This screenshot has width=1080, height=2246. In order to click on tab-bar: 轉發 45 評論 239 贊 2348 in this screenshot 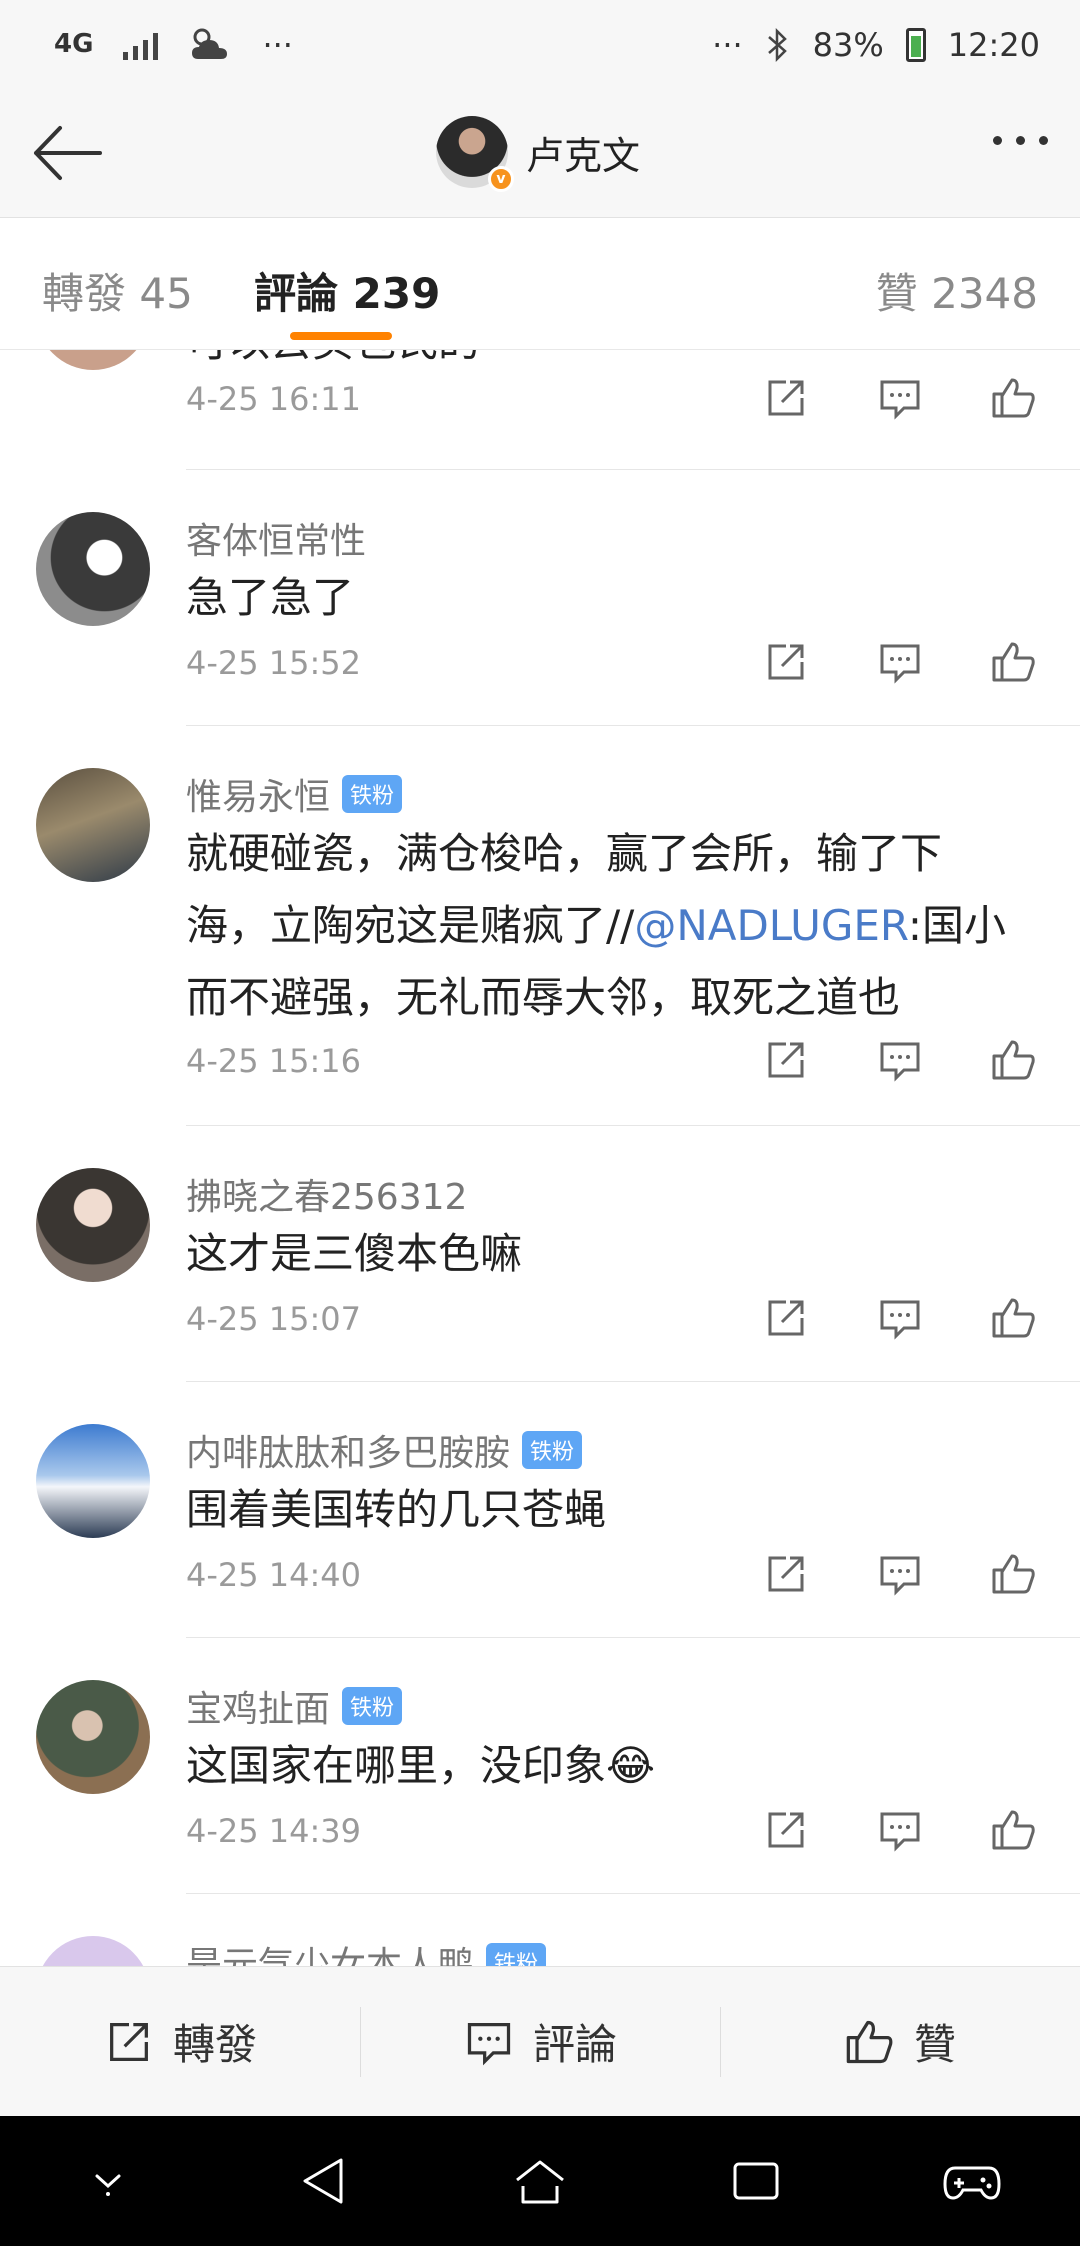, I will do `click(540, 284)`.